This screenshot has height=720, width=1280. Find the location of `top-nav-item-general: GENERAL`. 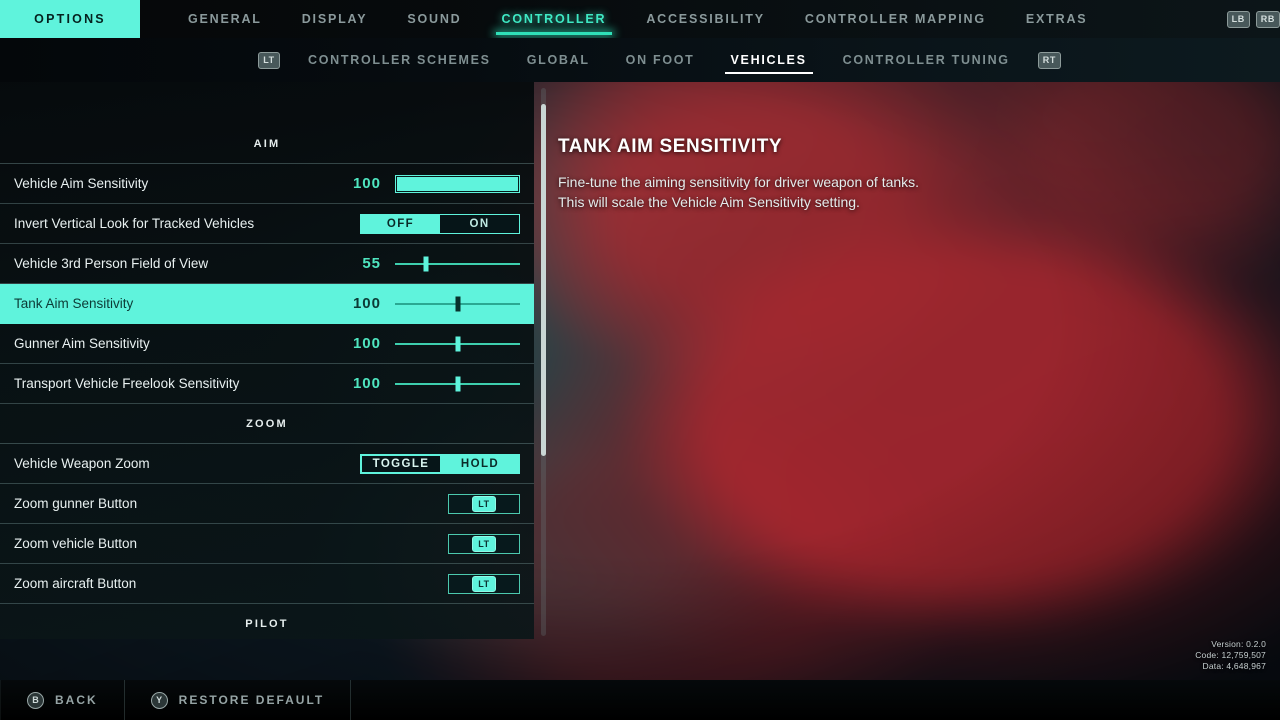

top-nav-item-general: GENERAL is located at coordinates (225, 19).